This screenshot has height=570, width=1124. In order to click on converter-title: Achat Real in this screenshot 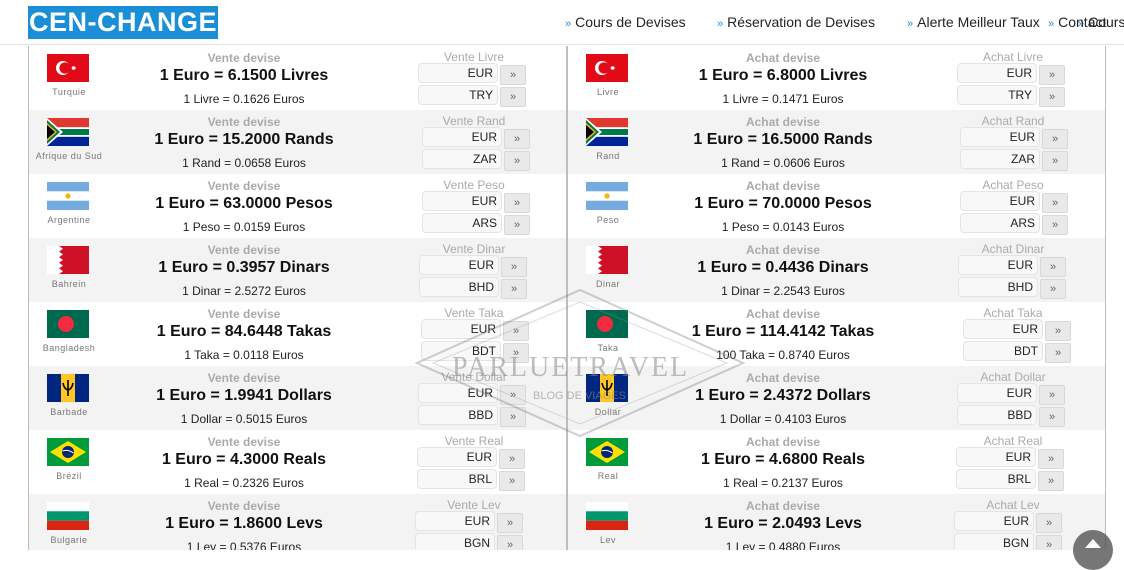, I will do `click(1013, 441)`.